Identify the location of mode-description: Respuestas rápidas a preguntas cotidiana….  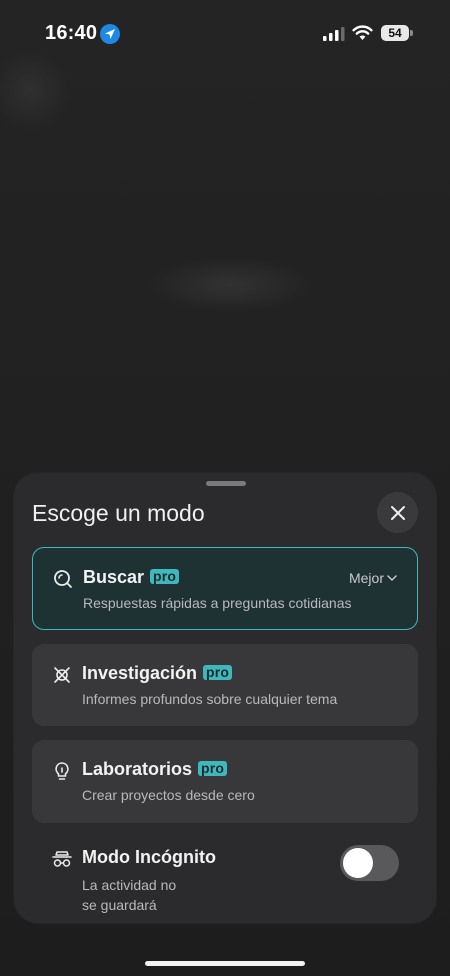
(217, 603).